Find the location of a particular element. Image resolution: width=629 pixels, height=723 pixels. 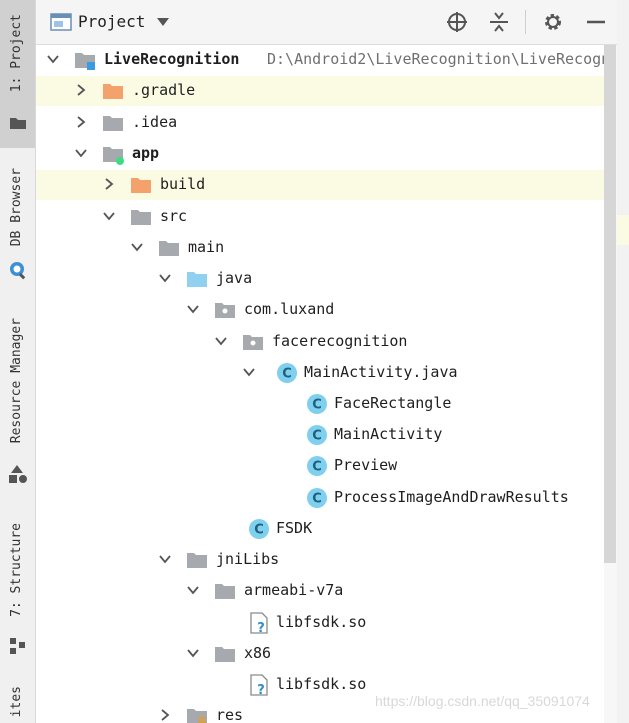

db-browser-tool-button: DB Browser is located at coordinates (17, 222).